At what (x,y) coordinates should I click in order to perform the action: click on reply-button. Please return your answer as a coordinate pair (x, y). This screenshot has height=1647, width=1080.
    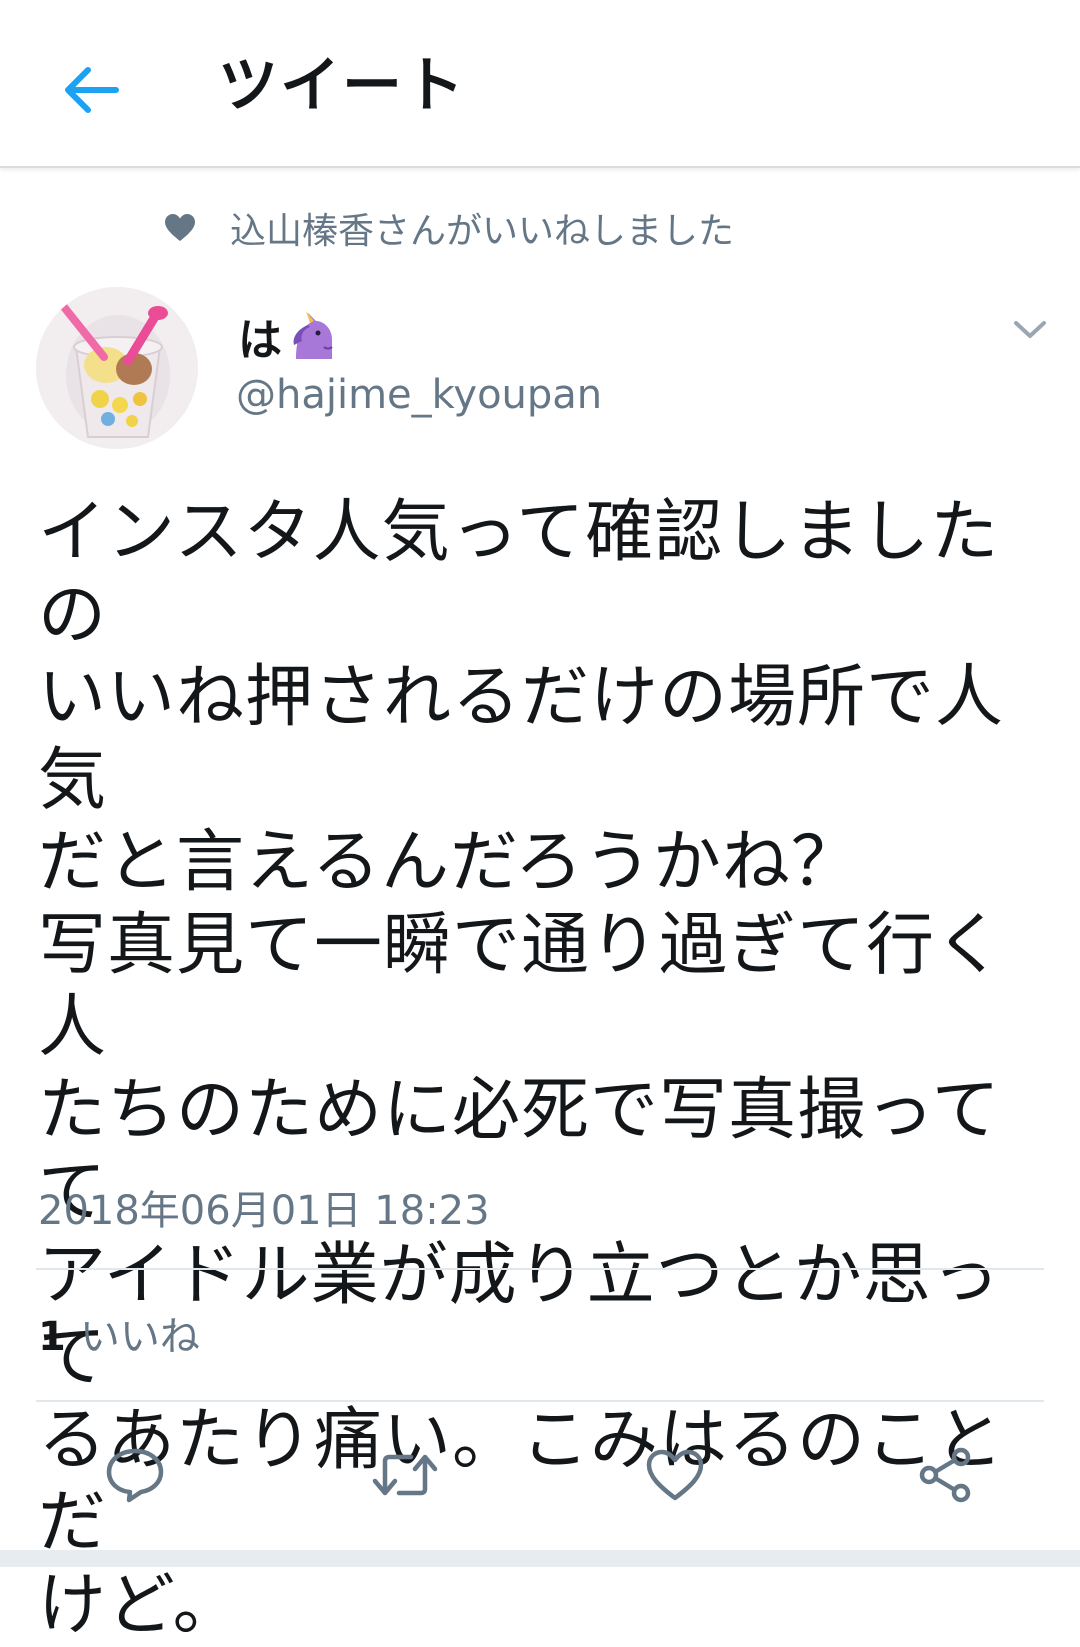
    Looking at the image, I should click on (135, 1475).